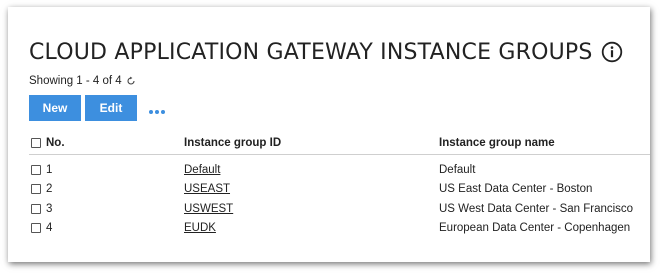 Image resolution: width=664 pixels, height=280 pixels. I want to click on toolbar: New Edit, so click(97, 108).